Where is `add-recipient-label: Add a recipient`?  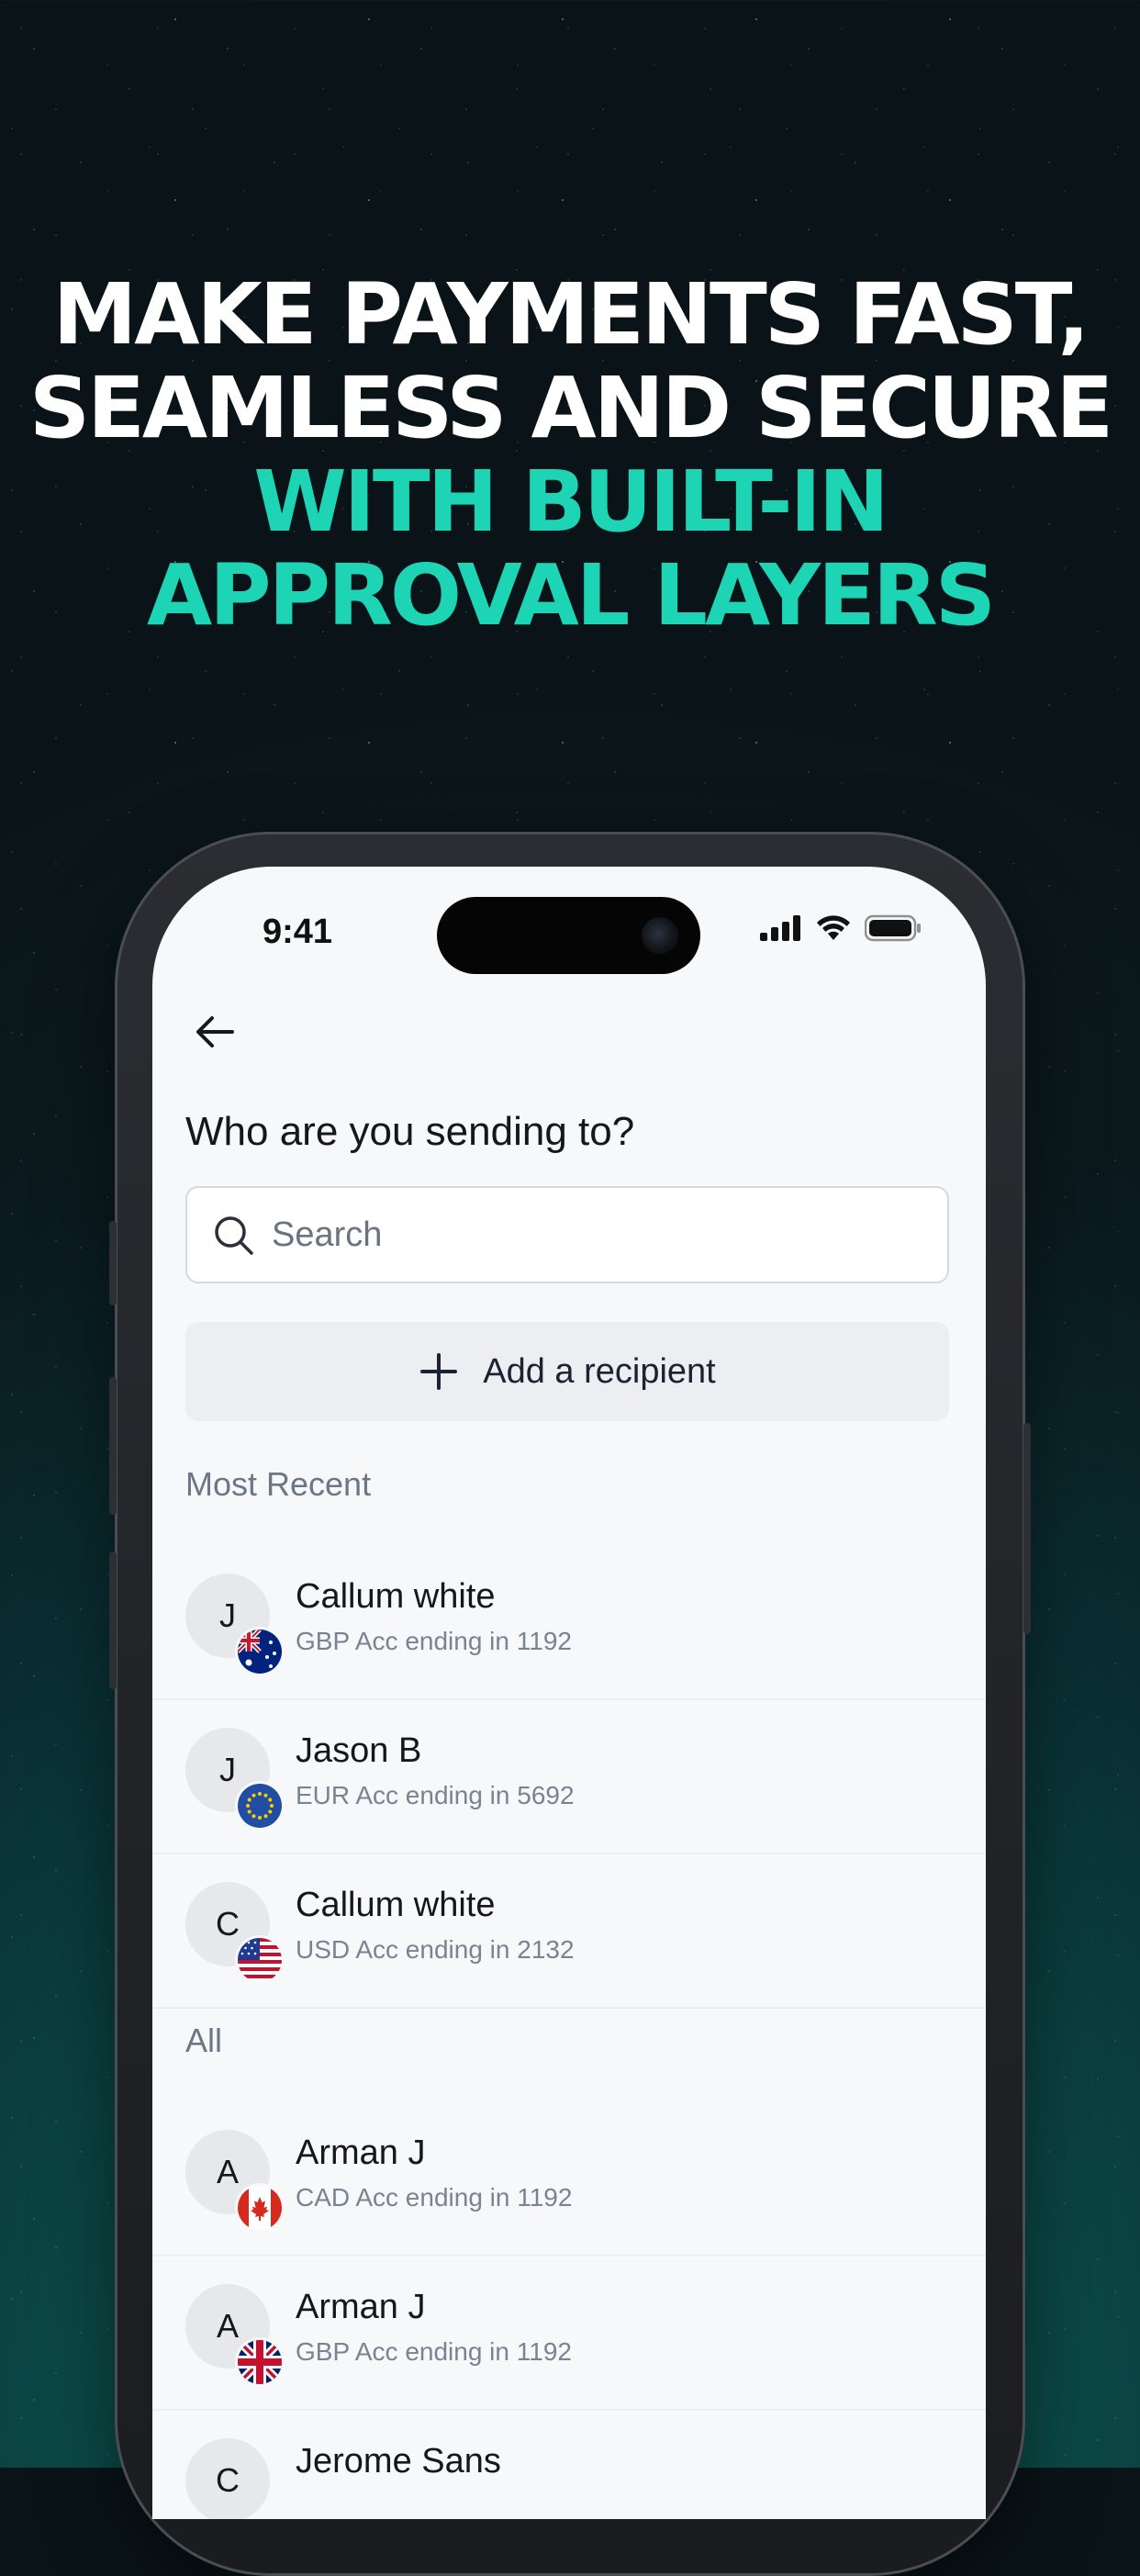 add-recipient-label: Add a recipient is located at coordinates (599, 1371).